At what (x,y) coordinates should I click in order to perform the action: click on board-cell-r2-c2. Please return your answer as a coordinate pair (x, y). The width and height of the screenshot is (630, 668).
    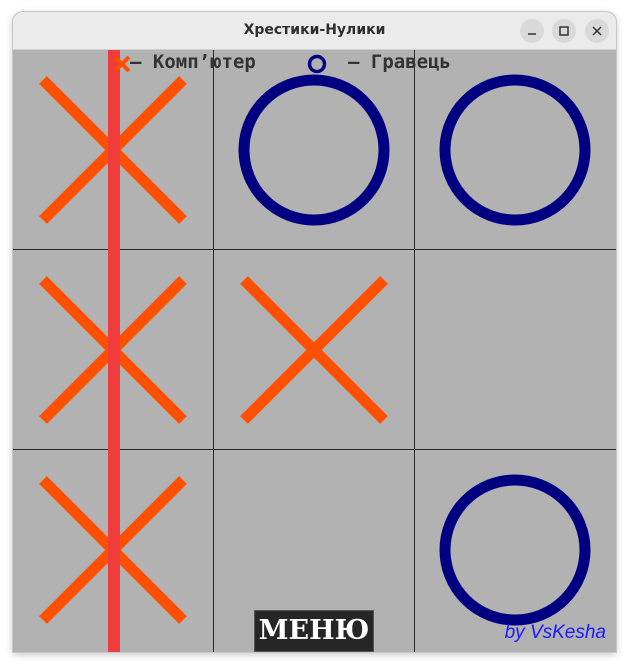
    Looking at the image, I should click on (314, 350).